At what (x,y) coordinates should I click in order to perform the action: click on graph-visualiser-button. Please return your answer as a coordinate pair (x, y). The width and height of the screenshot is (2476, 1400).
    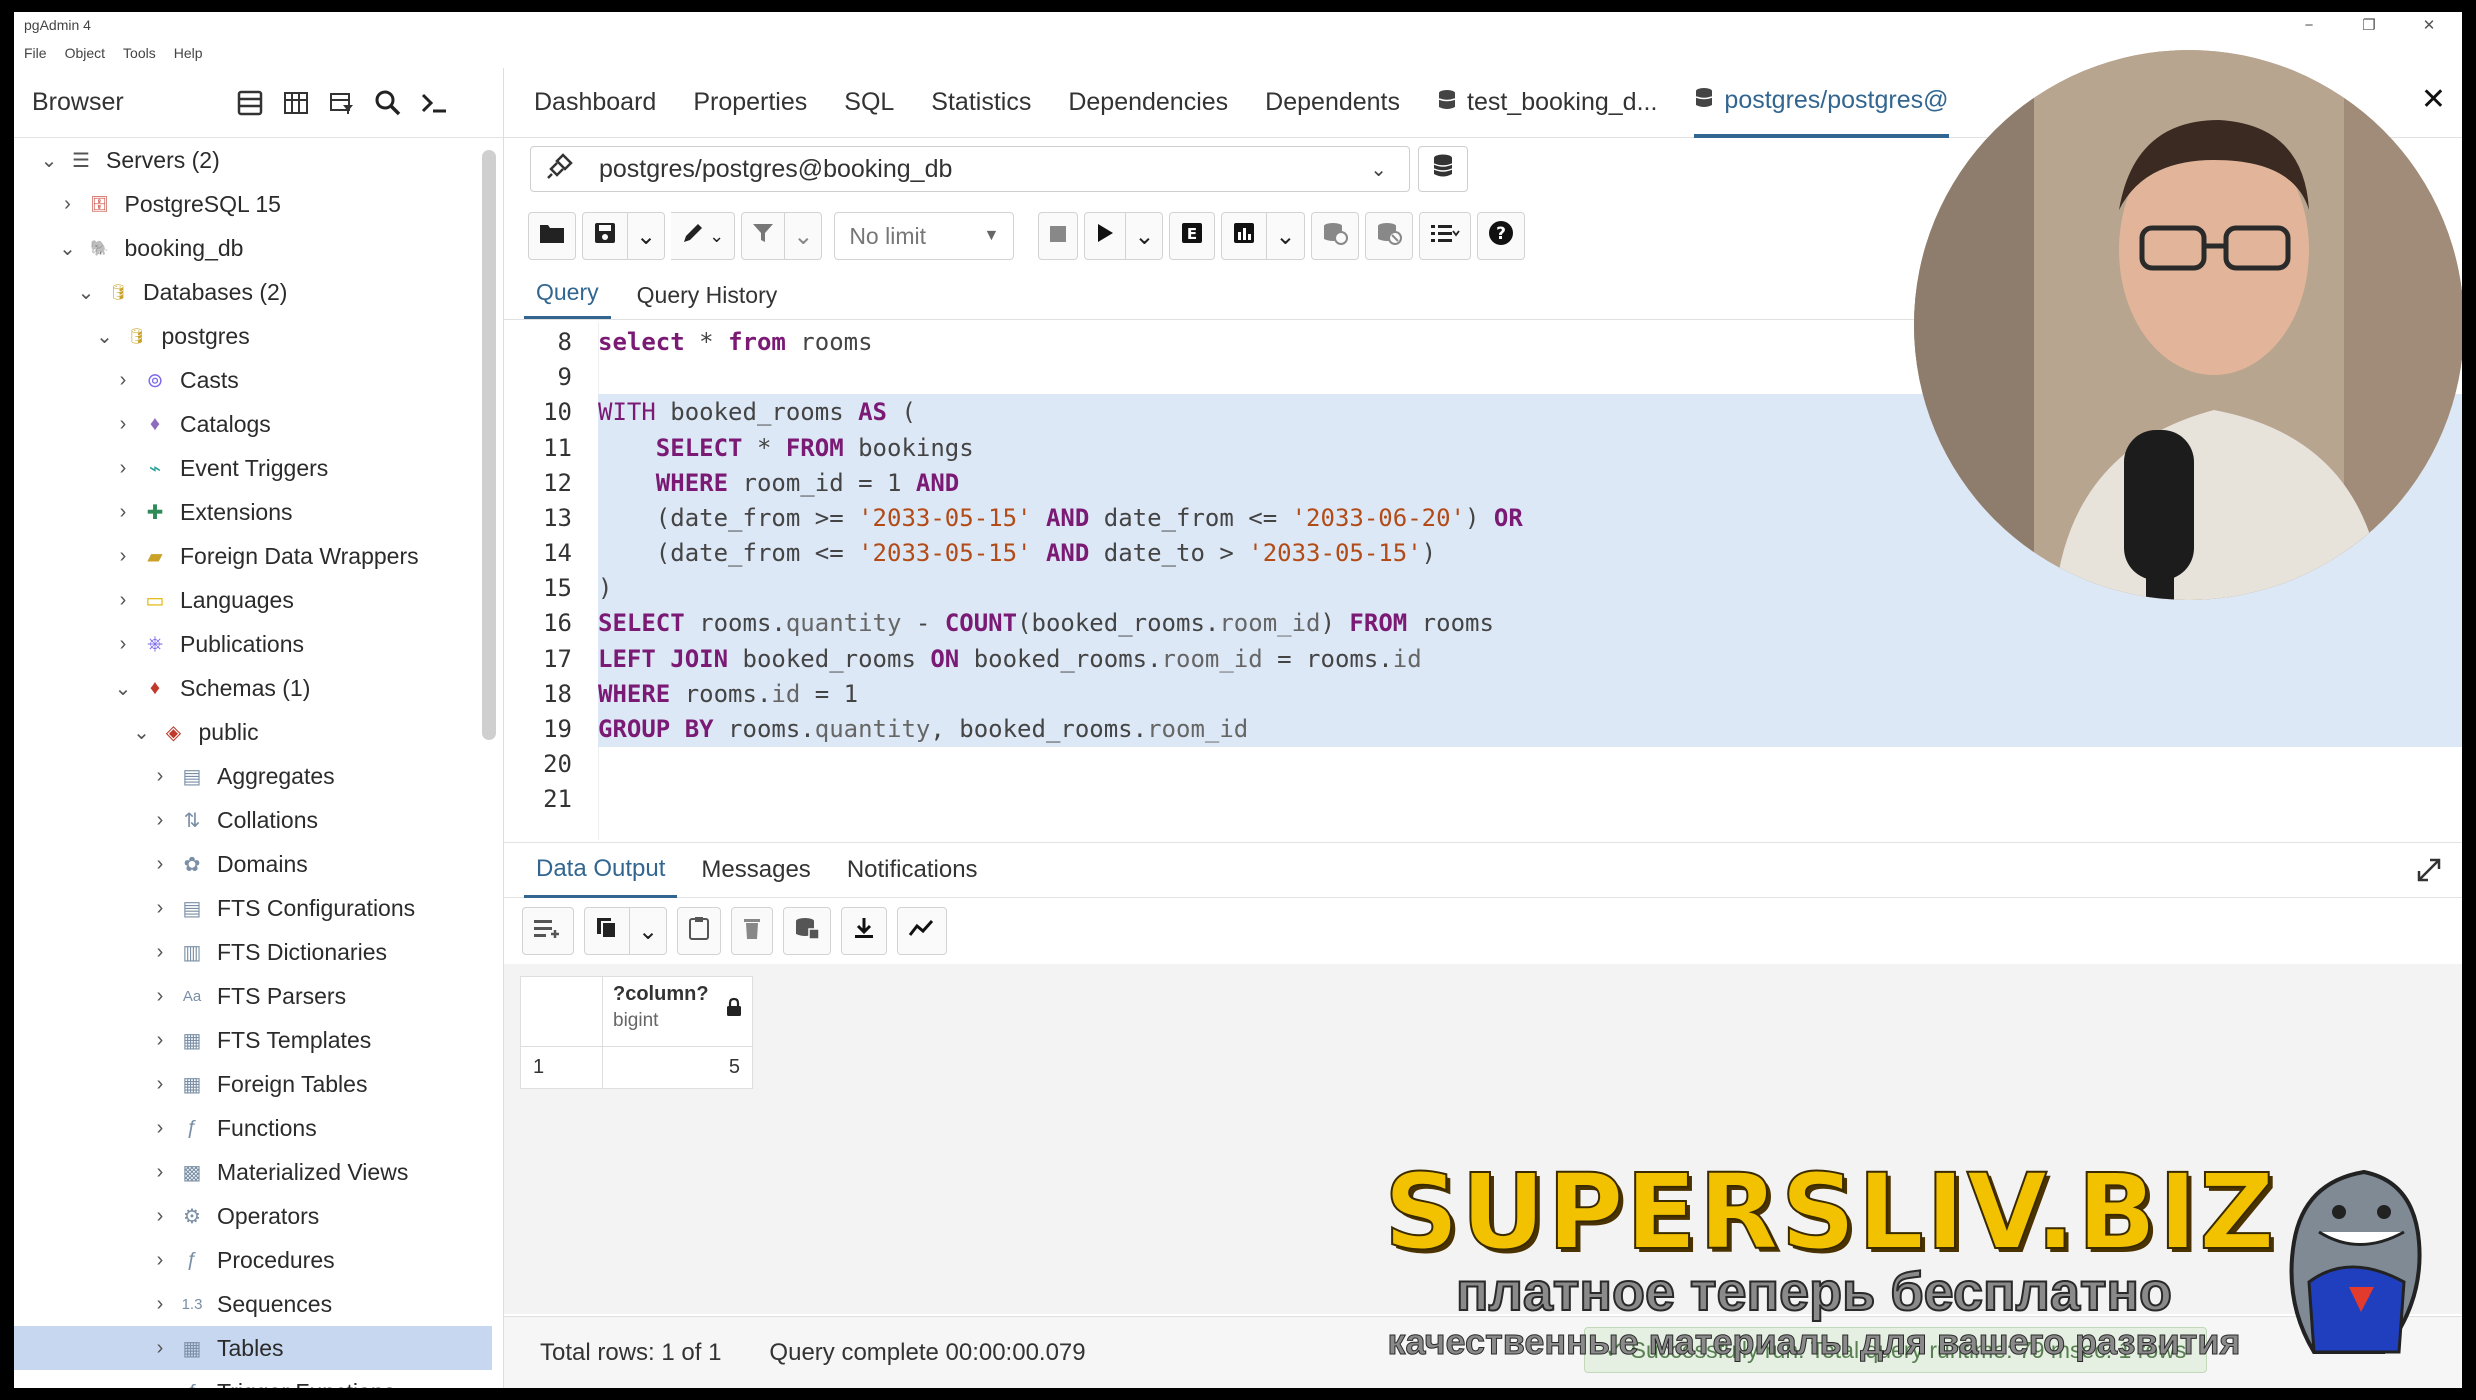
    Looking at the image, I should click on (922, 931).